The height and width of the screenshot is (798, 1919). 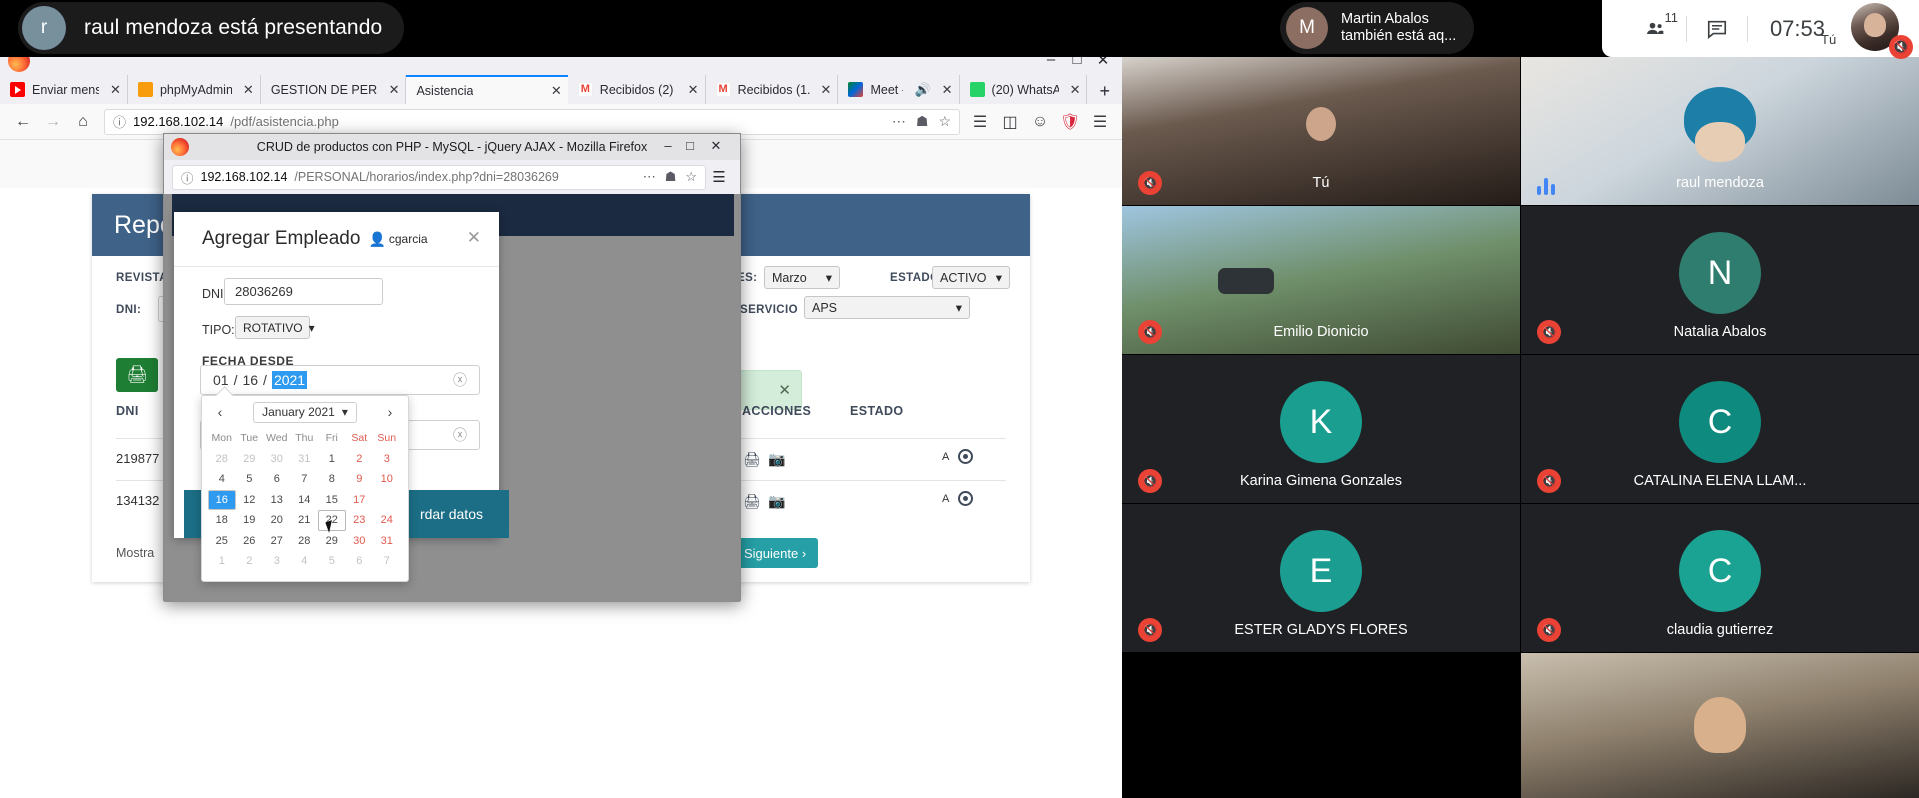 What do you see at coordinates (1901, 47) in the screenshot?
I see `mic-off-icon: 🔇` at bounding box center [1901, 47].